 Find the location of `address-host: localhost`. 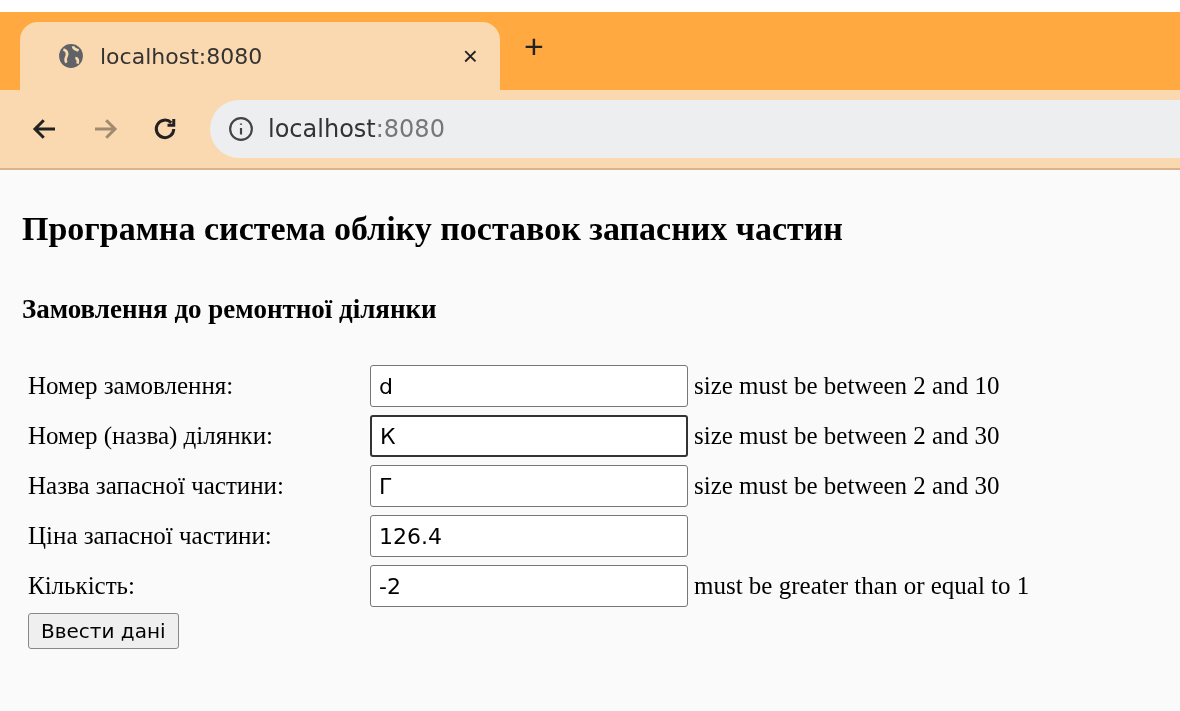

address-host: localhost is located at coordinates (322, 129).